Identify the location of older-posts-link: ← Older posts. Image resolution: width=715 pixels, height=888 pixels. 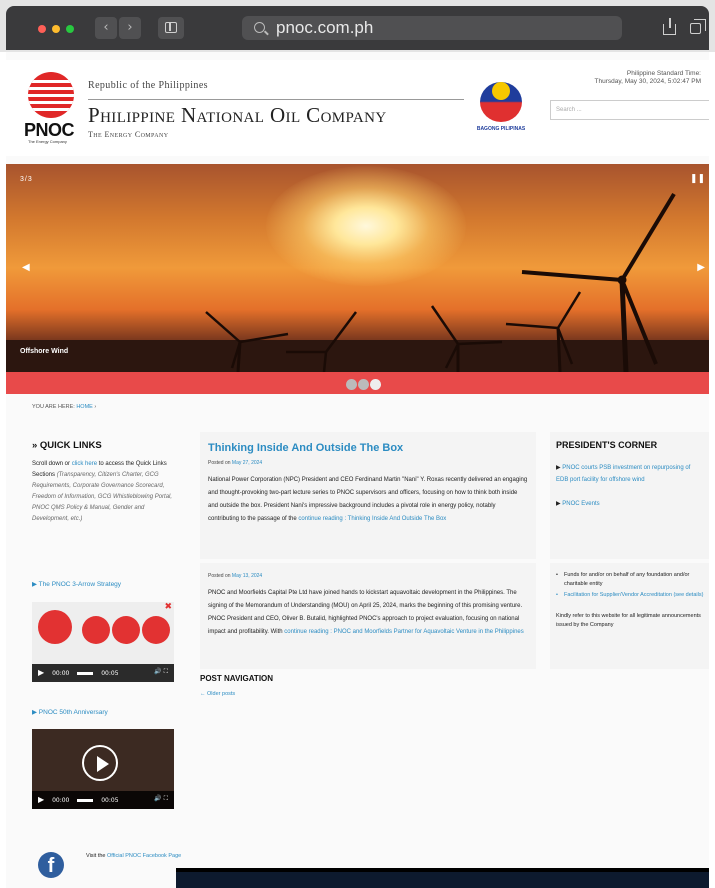
(217, 694).